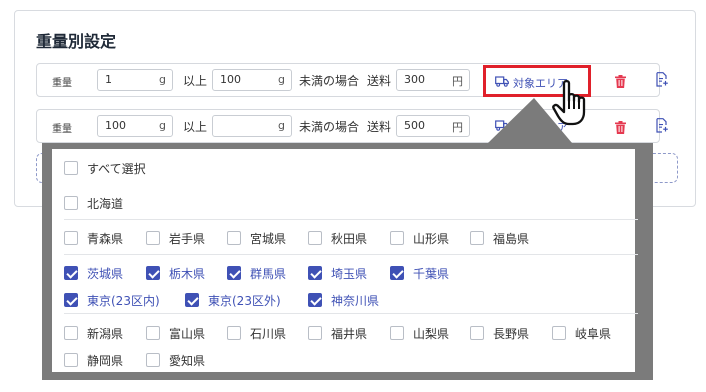 This screenshot has height=392, width=706. Describe the element at coordinates (105, 203) in the screenshot. I see `checkbox-label: 北海道` at that location.